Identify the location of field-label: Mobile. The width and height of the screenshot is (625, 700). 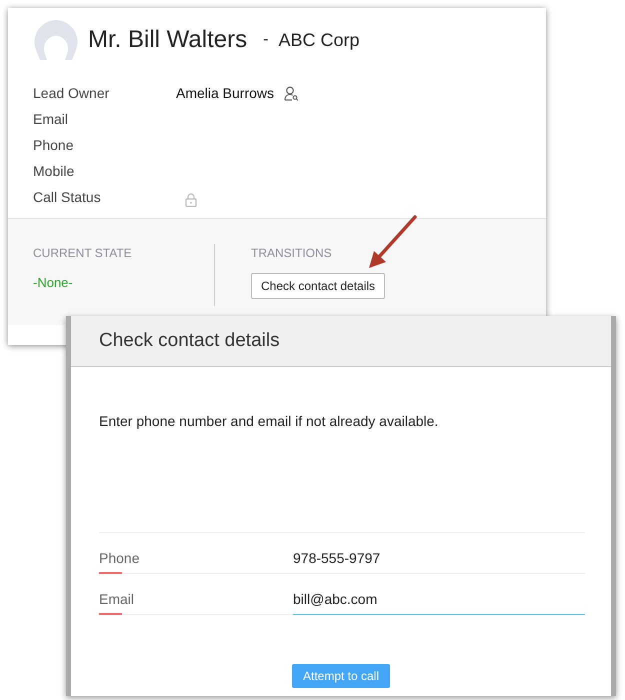
(54, 171).